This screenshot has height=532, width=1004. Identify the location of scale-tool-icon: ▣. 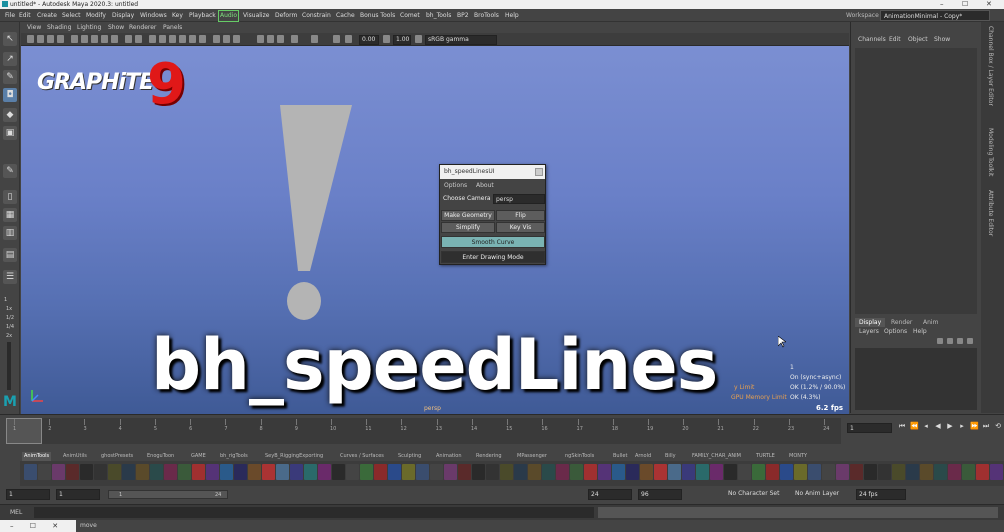
(10, 133).